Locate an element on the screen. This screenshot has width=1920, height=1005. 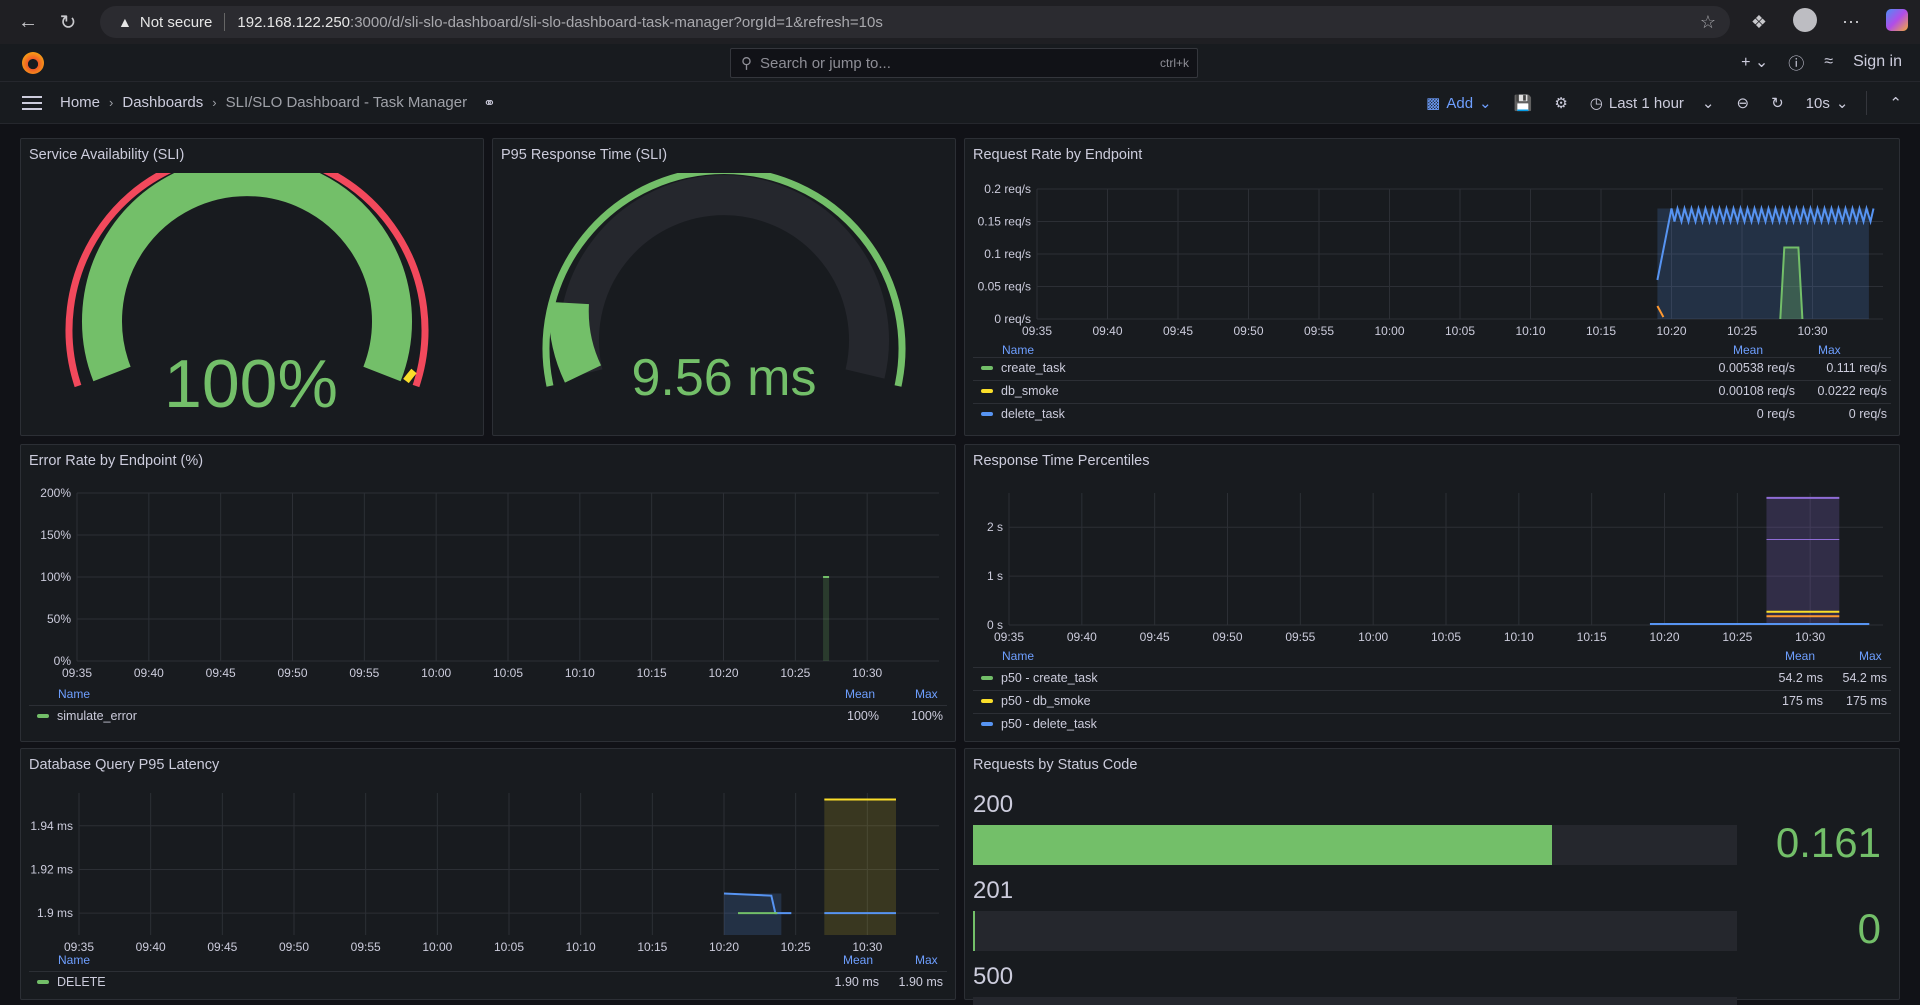
legend-item-name: delete_task is located at coordinates (1033, 414).